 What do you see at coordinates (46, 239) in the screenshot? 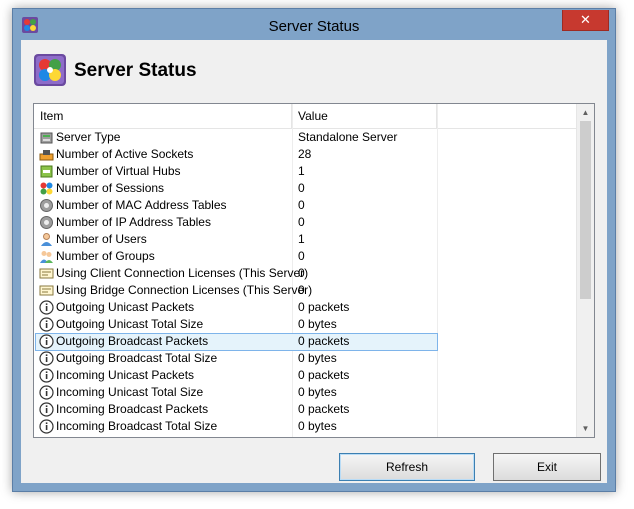
I see `user-icon` at bounding box center [46, 239].